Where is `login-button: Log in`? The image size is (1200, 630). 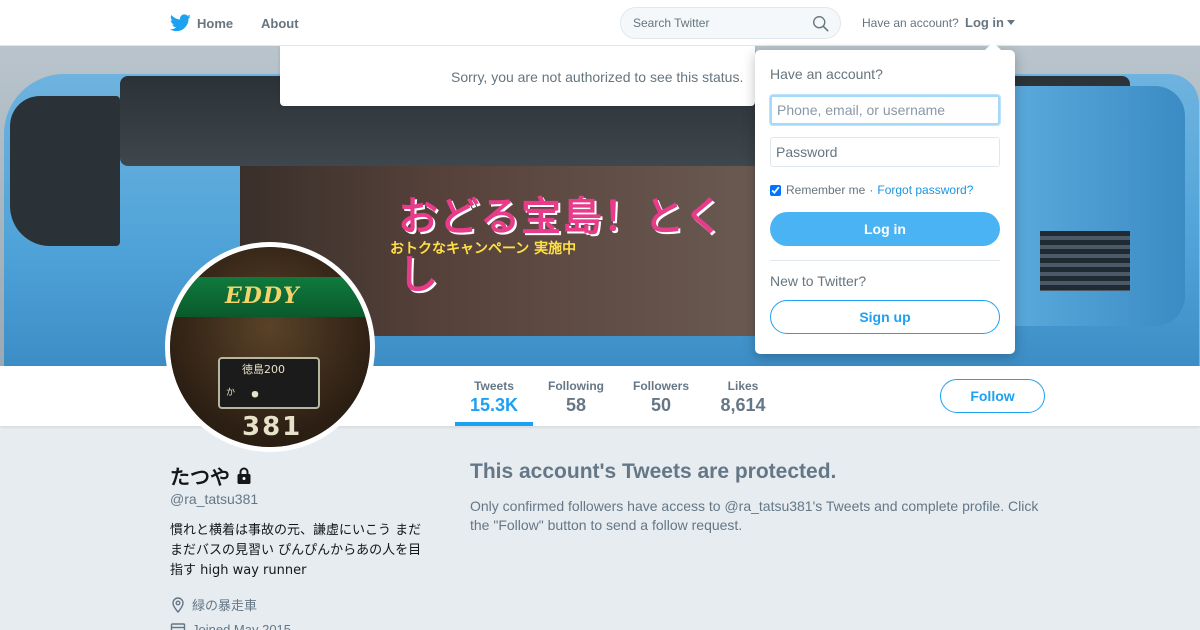 login-button: Log in is located at coordinates (885, 229).